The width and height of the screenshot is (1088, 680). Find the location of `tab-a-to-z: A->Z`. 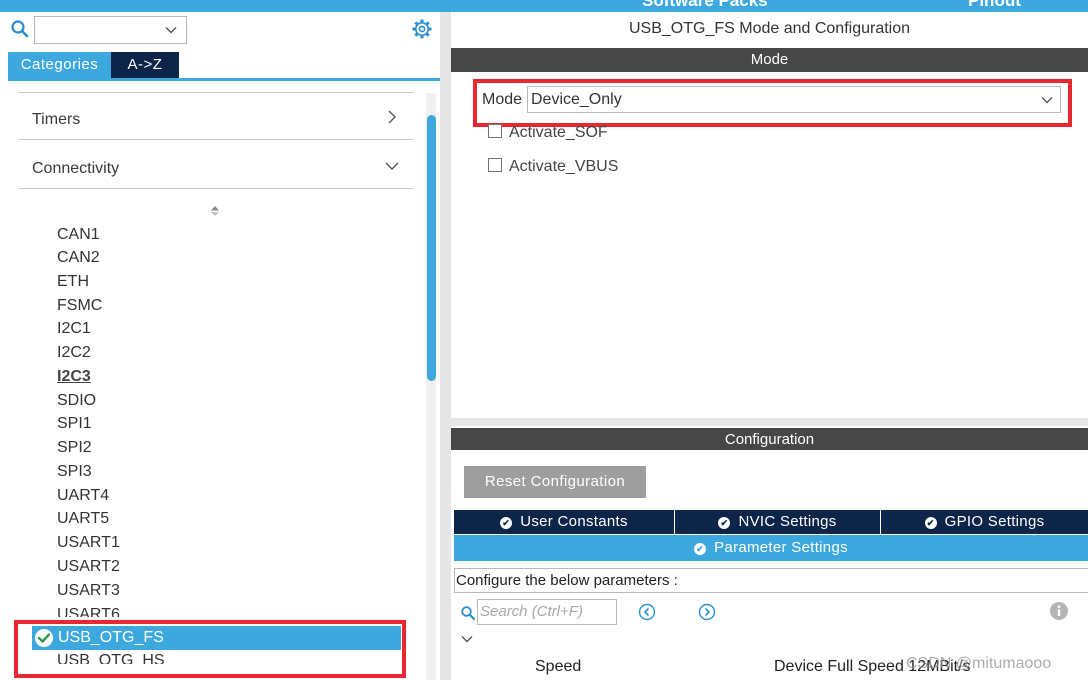

tab-a-to-z: A->Z is located at coordinates (145, 65).